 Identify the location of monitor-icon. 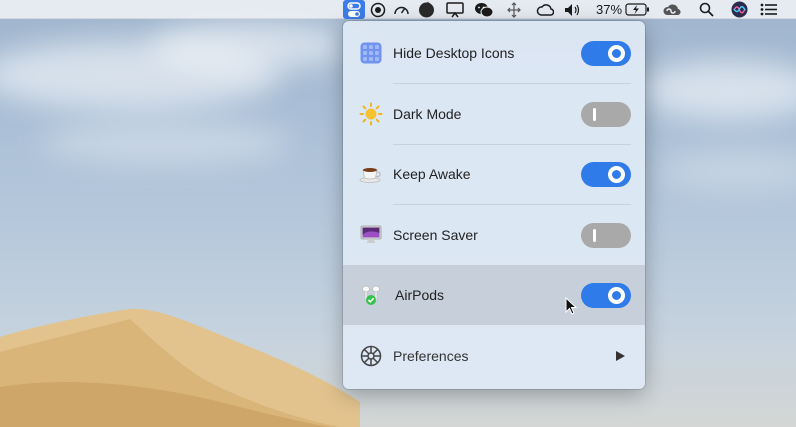
(371, 235).